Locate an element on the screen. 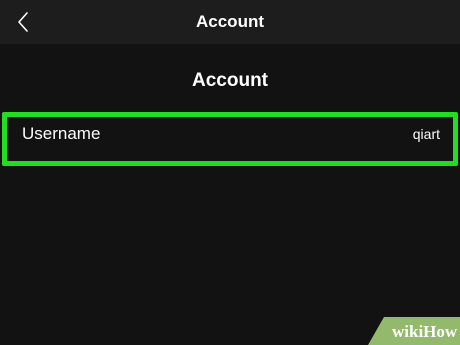  wikihow-watermark: wikiHow is located at coordinates (405, 327).